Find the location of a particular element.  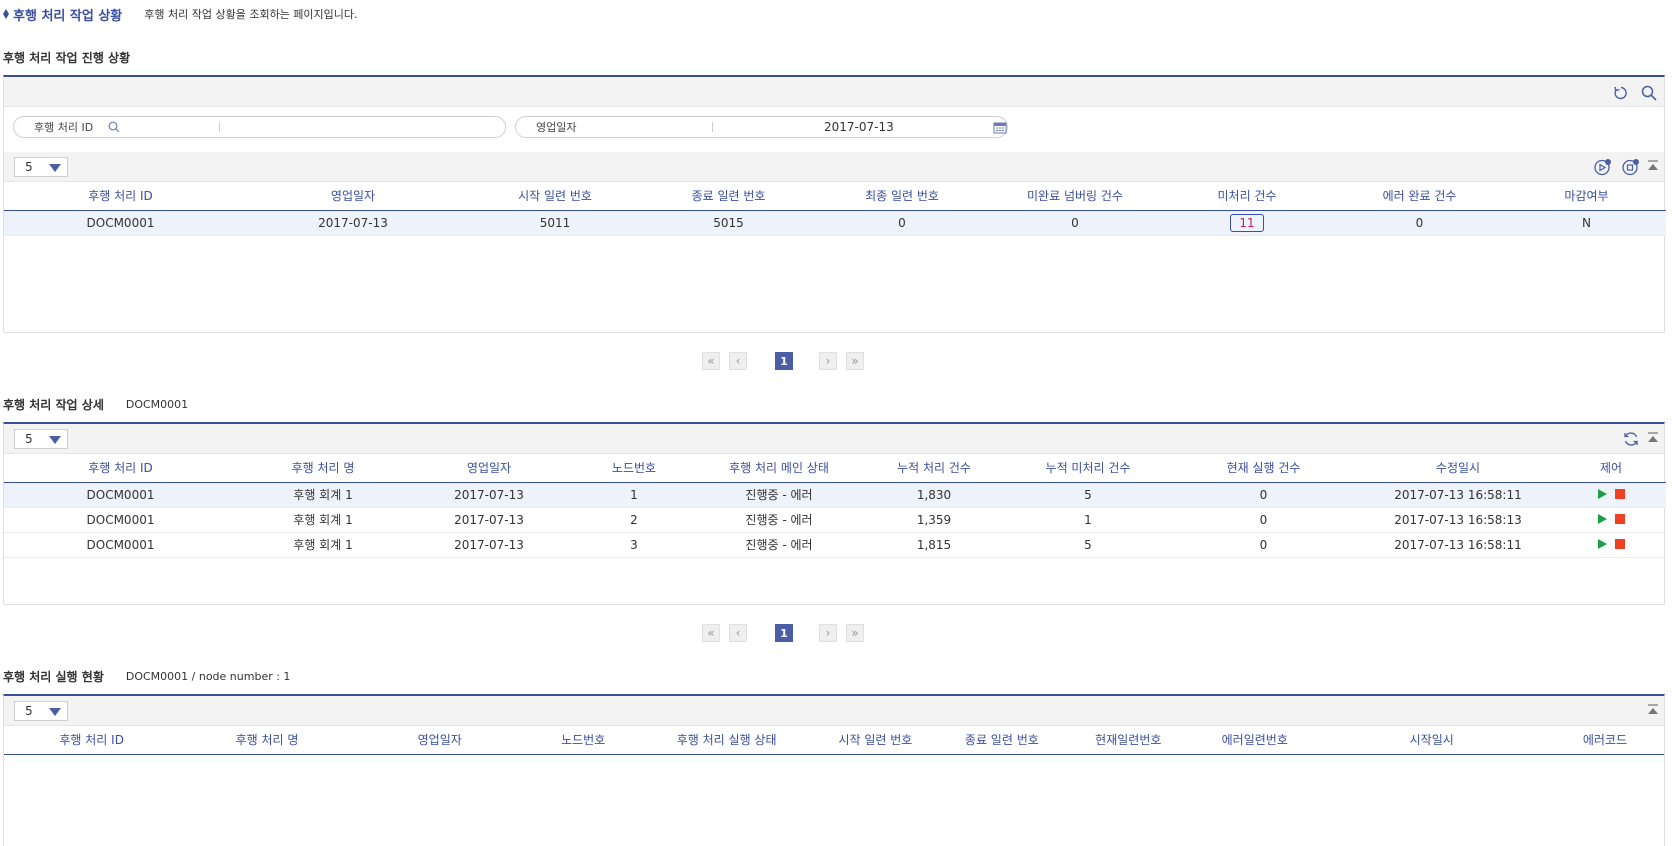

column-header: 현재 실행 건수 is located at coordinates (1263, 468).